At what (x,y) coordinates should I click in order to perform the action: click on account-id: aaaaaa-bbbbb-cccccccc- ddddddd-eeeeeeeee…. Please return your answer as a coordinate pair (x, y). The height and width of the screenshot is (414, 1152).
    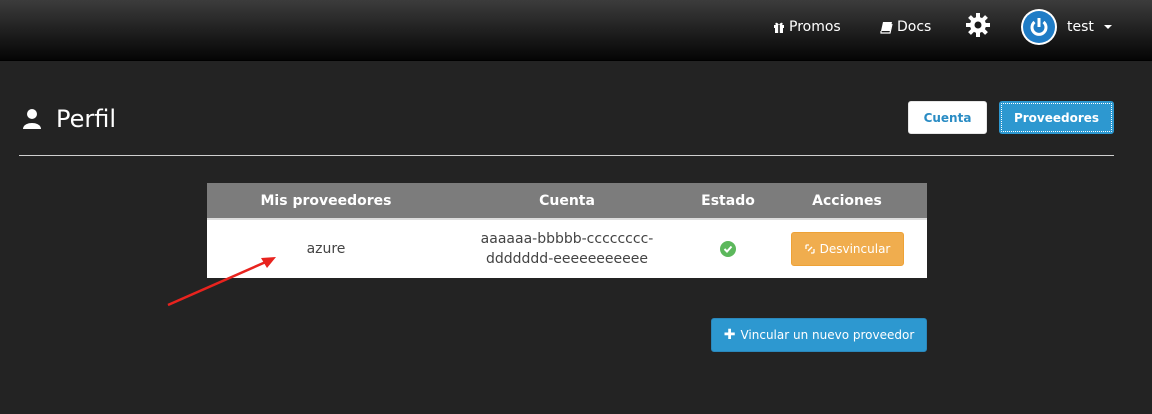
    Looking at the image, I should click on (567, 249).